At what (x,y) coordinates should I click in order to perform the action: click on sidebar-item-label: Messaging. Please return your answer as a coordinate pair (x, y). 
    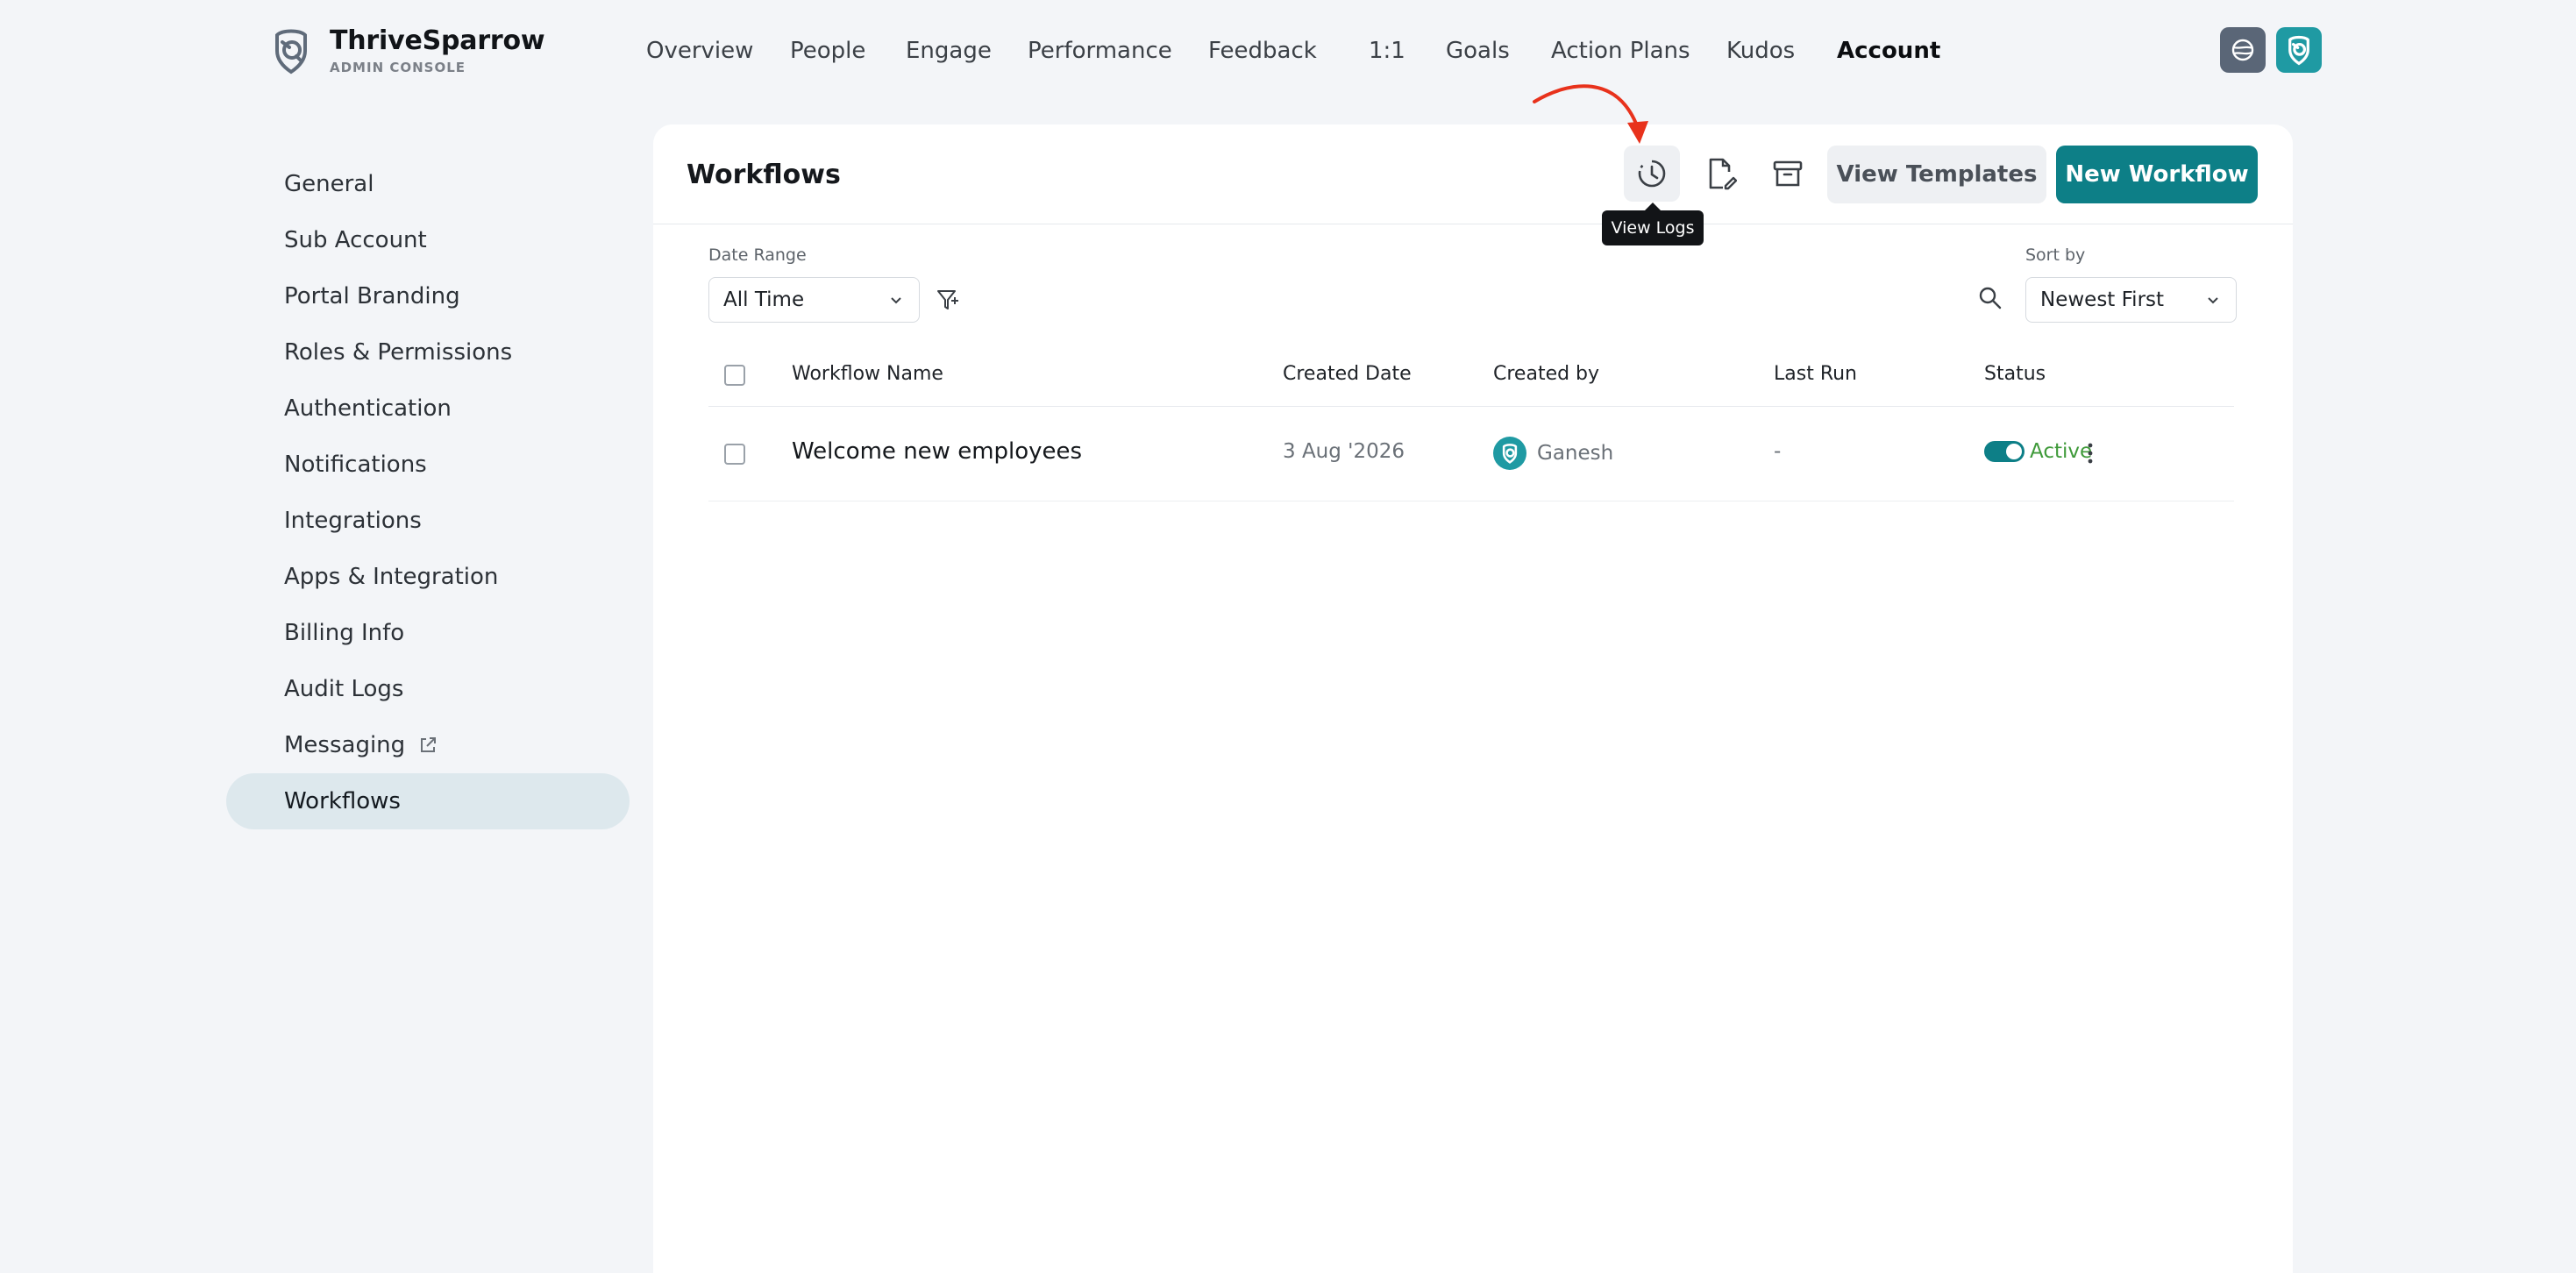
    Looking at the image, I should click on (345, 745).